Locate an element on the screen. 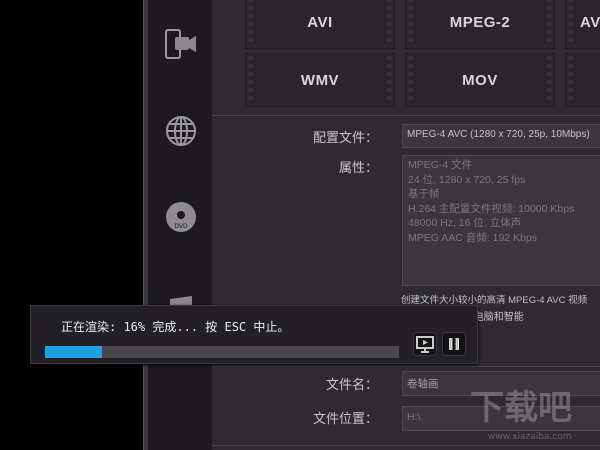 The height and width of the screenshot is (450, 600). property-line: 基于帧 is located at coordinates (424, 194).